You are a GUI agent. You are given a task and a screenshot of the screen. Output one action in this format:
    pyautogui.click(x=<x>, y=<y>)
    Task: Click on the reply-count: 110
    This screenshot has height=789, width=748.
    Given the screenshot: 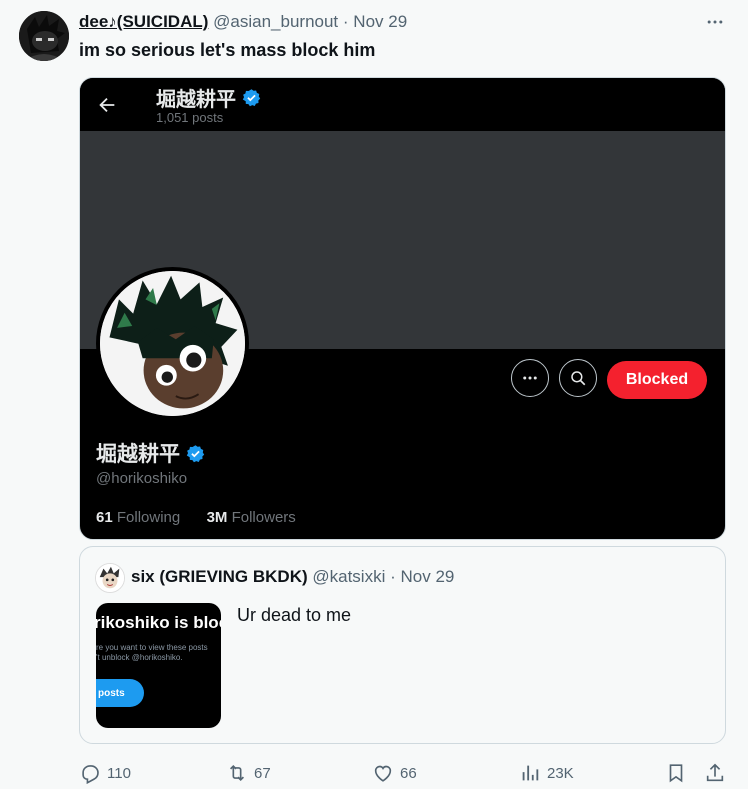 What is the action you would take?
    pyautogui.click(x=119, y=773)
    